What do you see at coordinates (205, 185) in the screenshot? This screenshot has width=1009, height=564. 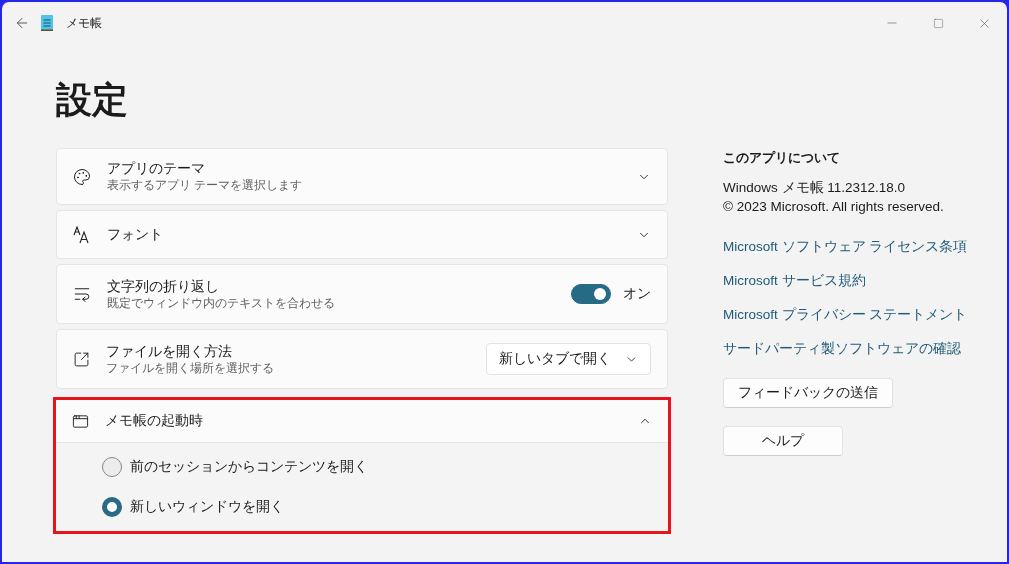 I see `setting-description: 表示するアプリ テーマを選択します` at bounding box center [205, 185].